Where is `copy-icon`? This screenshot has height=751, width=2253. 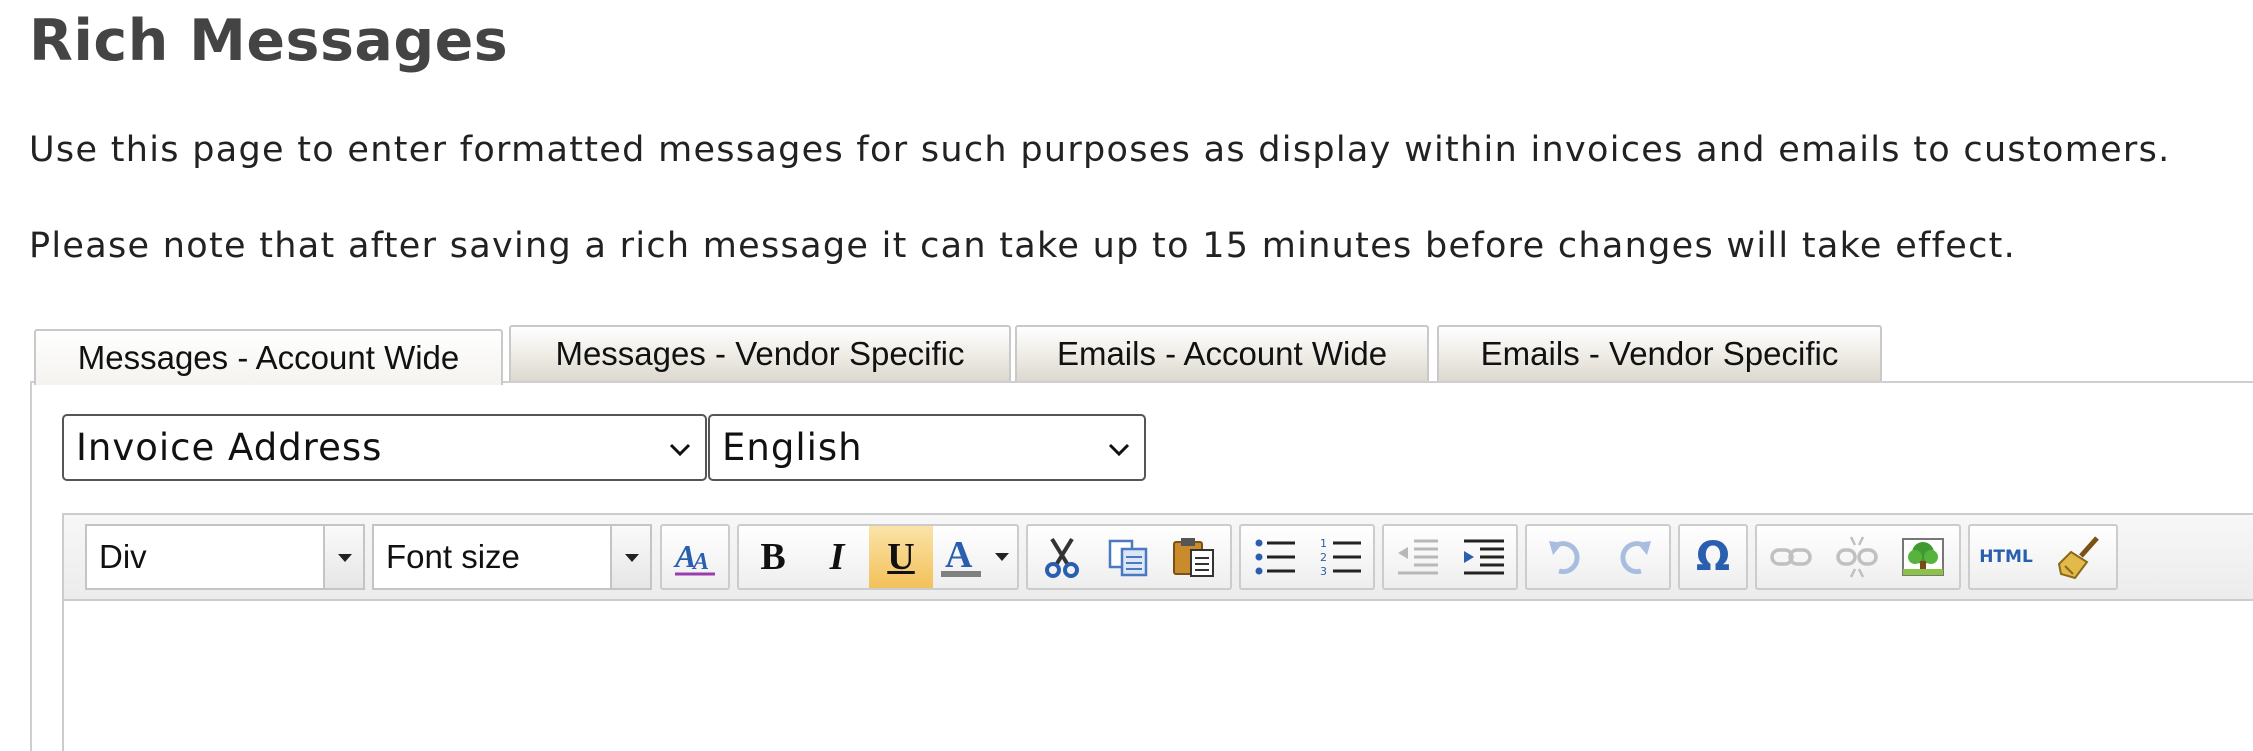 copy-icon is located at coordinates (1128, 558).